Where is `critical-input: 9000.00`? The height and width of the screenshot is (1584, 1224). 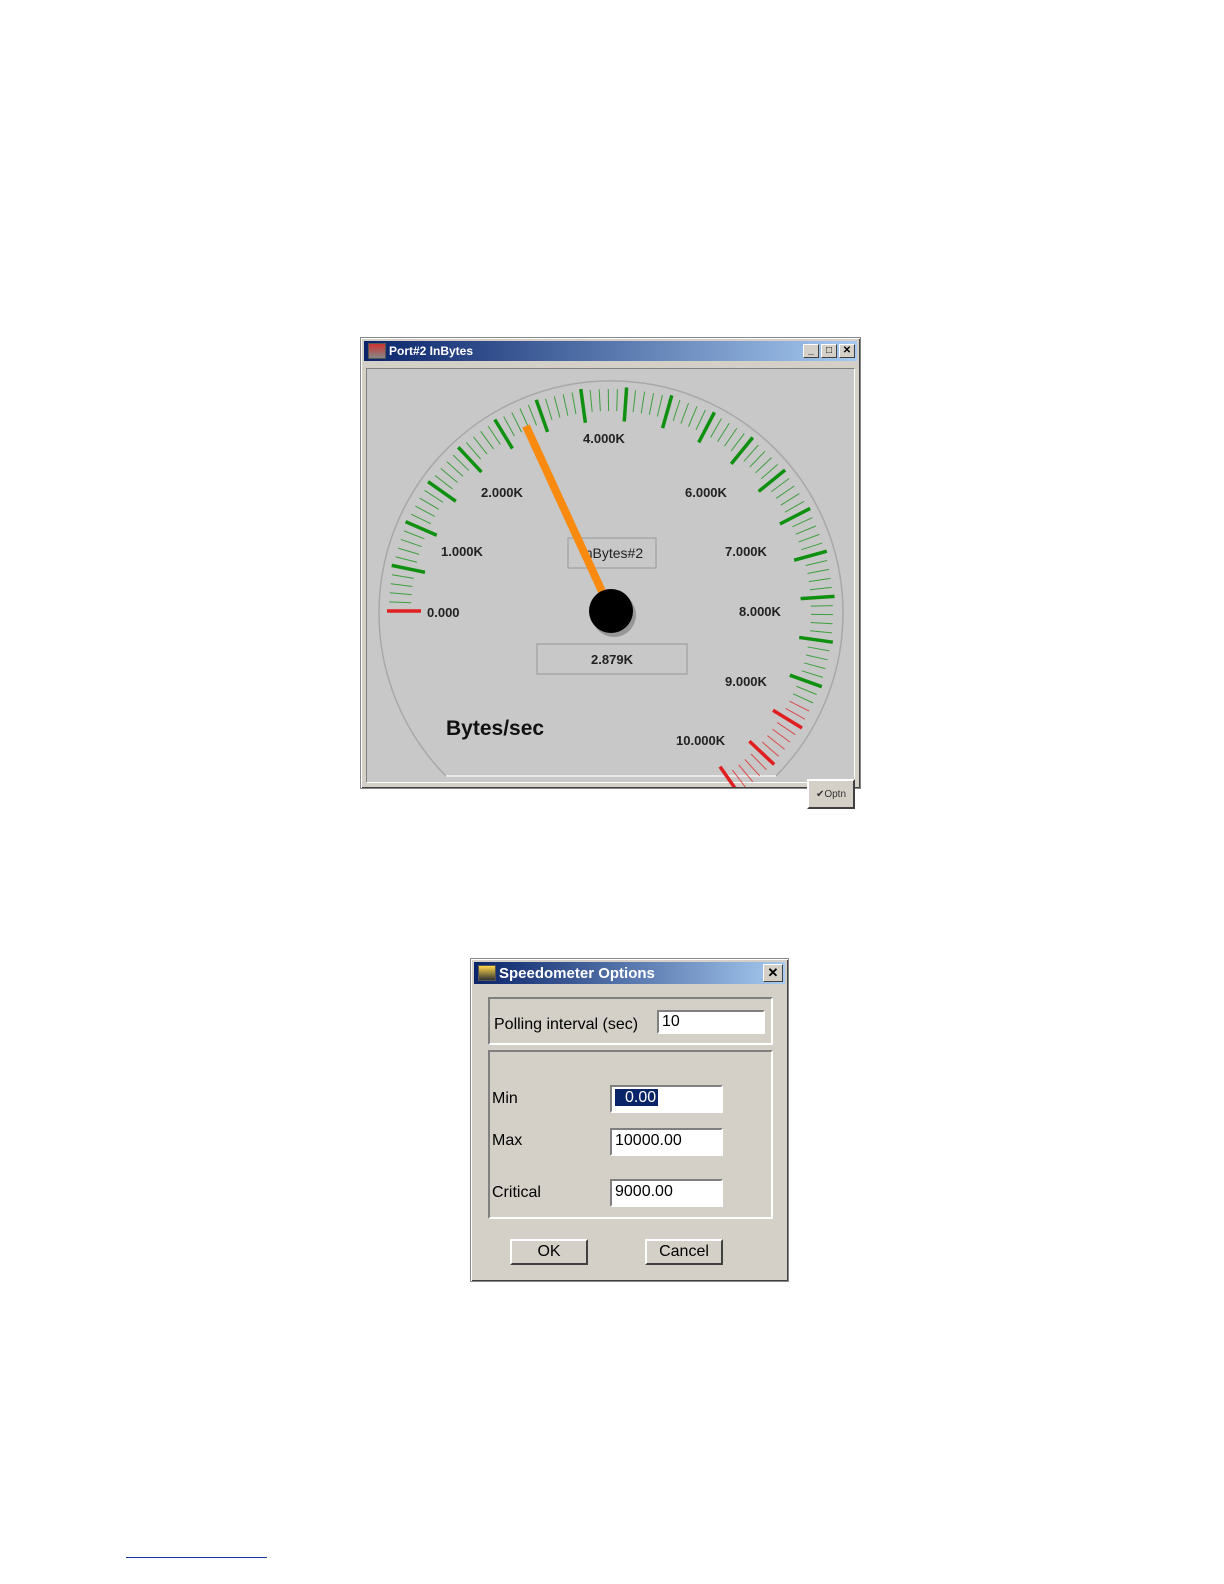
critical-input: 9000.00 is located at coordinates (666, 1193).